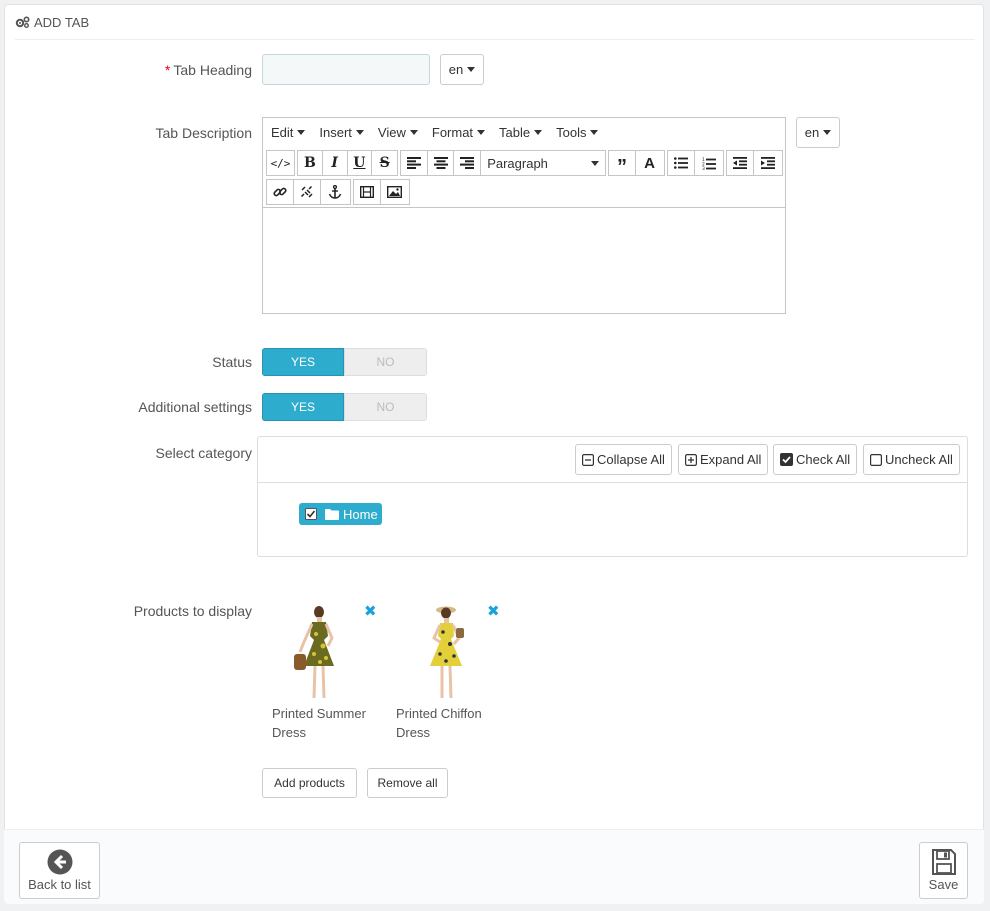  I want to click on toolbar-group-align: Paragraph, so click(503, 163).